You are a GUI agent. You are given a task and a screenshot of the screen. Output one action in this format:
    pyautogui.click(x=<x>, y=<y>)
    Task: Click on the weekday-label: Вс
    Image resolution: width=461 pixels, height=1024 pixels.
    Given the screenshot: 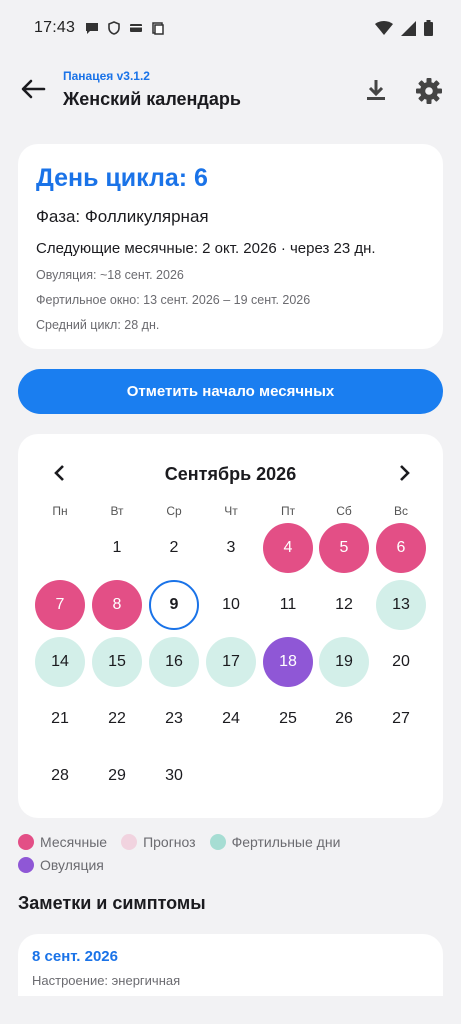 What is the action you would take?
    pyautogui.click(x=400, y=511)
    